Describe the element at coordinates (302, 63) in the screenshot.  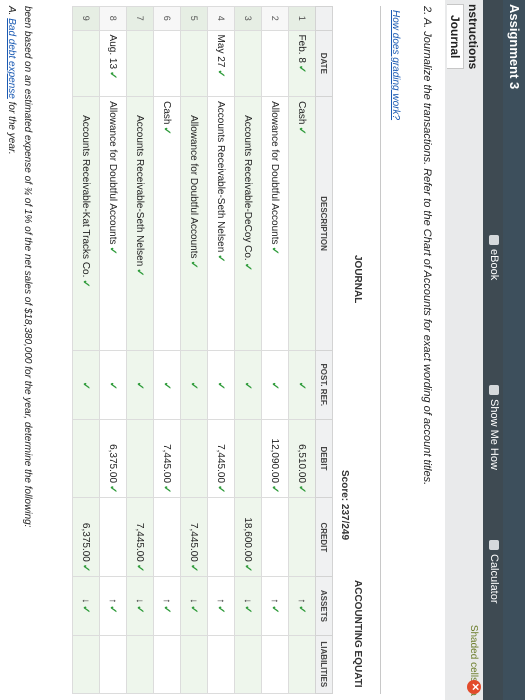
I see `date-cell: Feb. 8✓` at that location.